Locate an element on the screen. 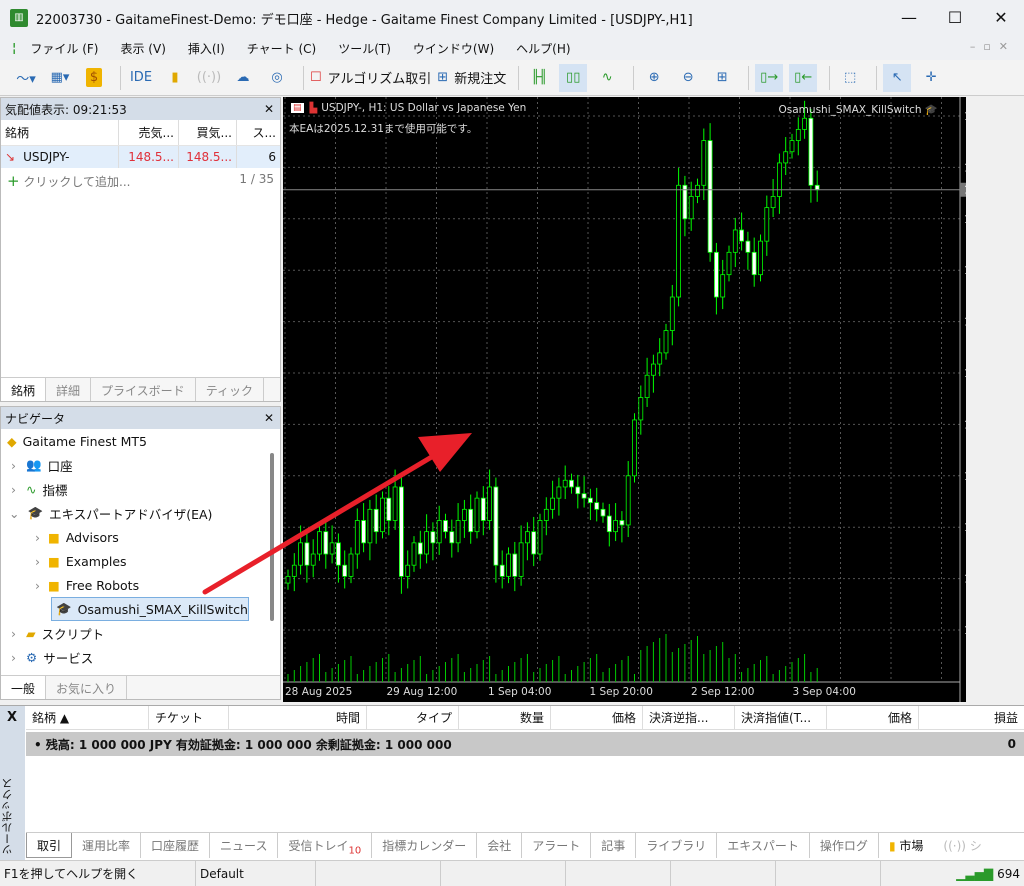 The image size is (1024, 886). cursor-icon: ↖ is located at coordinates (897, 77).